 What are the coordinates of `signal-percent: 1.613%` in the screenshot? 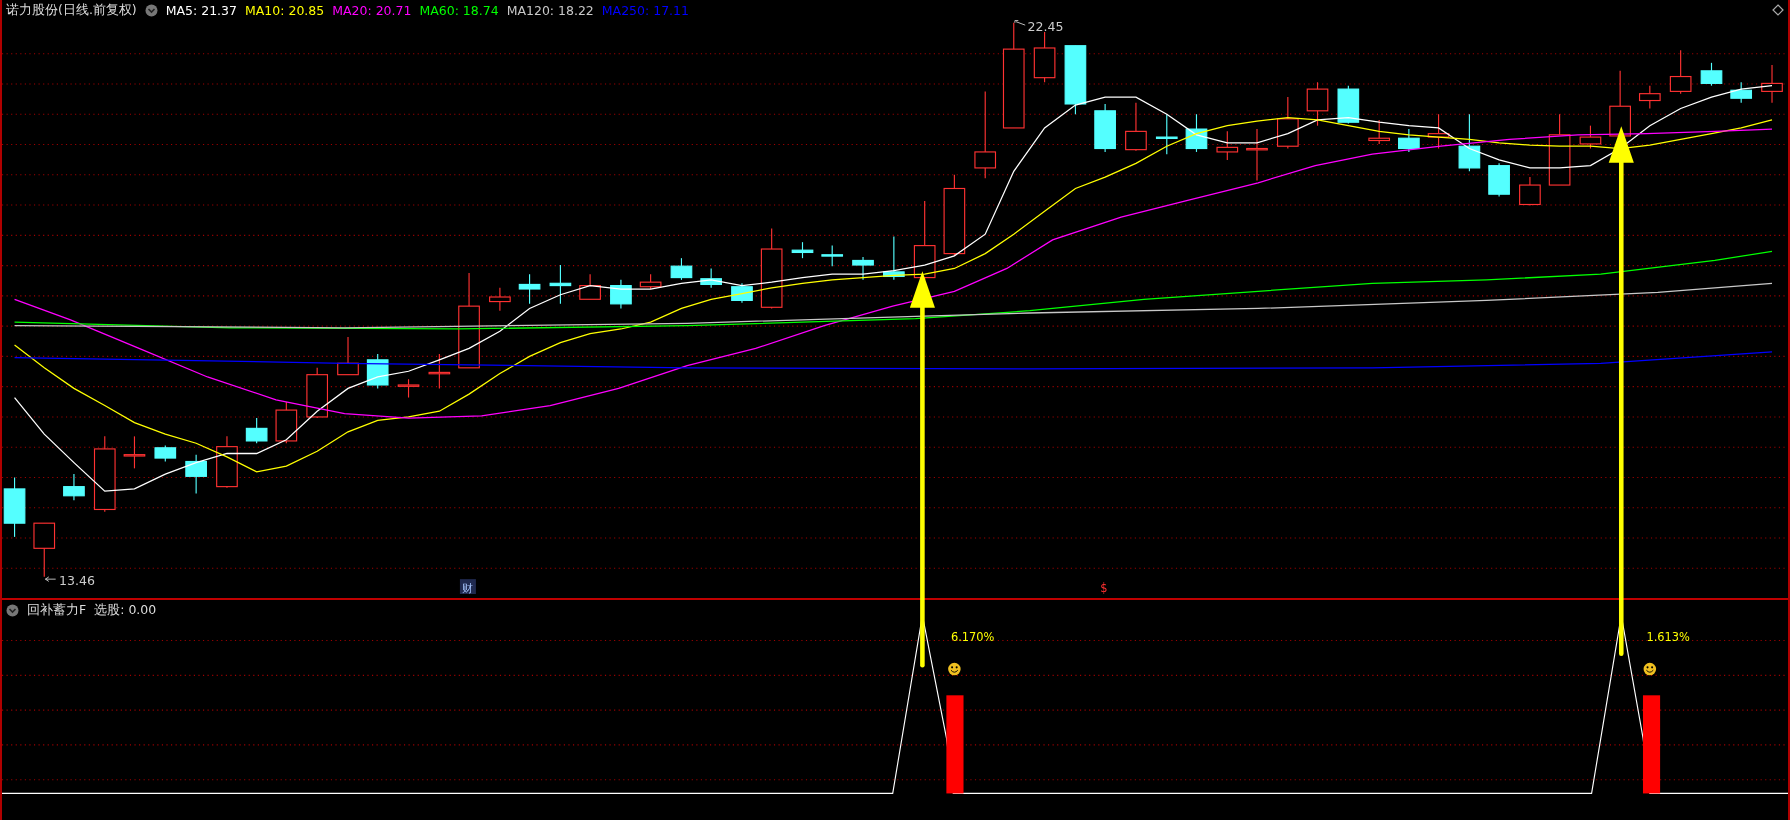 It's located at (1668, 636).